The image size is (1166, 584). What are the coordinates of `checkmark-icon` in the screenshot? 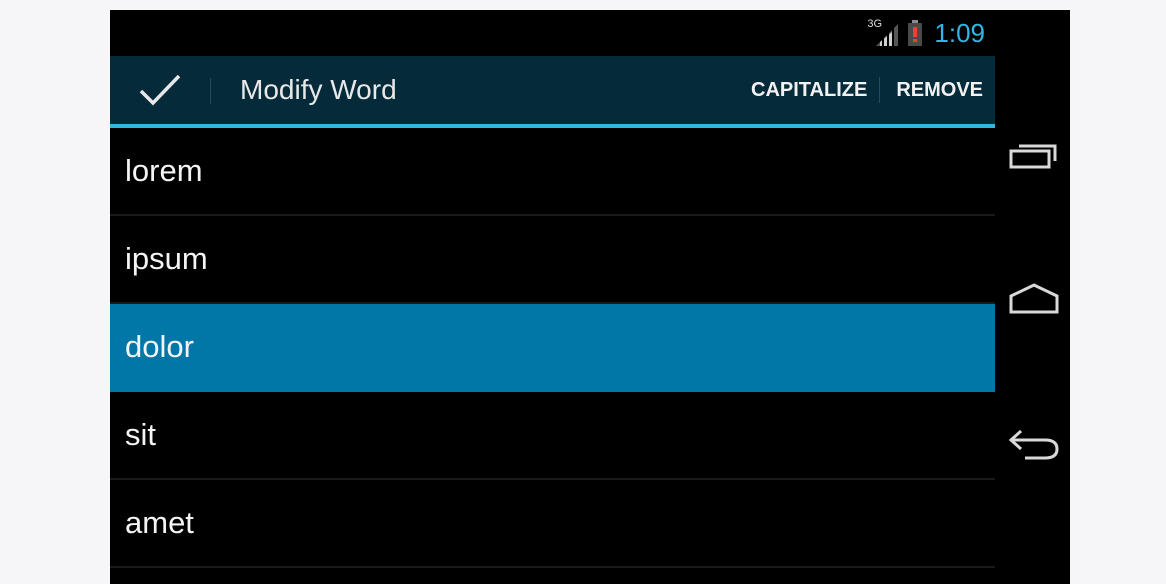 It's located at (160, 90).